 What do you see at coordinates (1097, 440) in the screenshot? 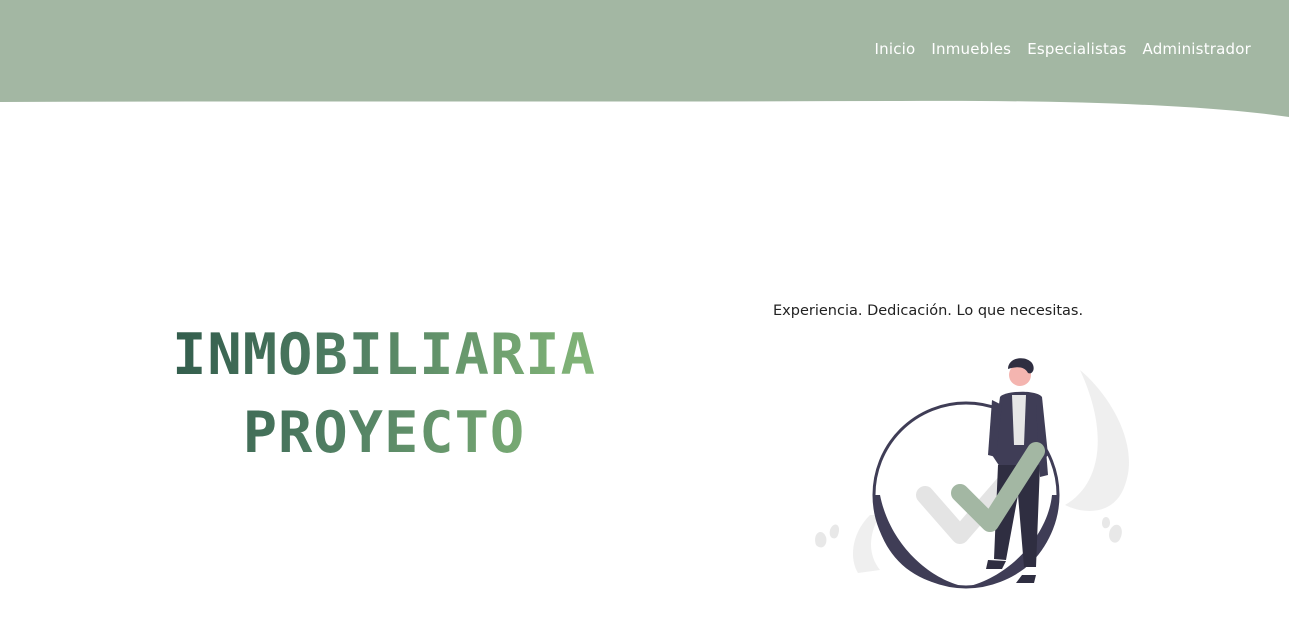
I see `bg-leaf-shape` at bounding box center [1097, 440].